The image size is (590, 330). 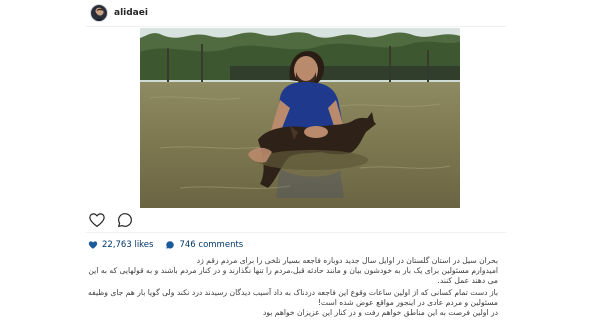 I want to click on post-actions, so click(x=111, y=220).